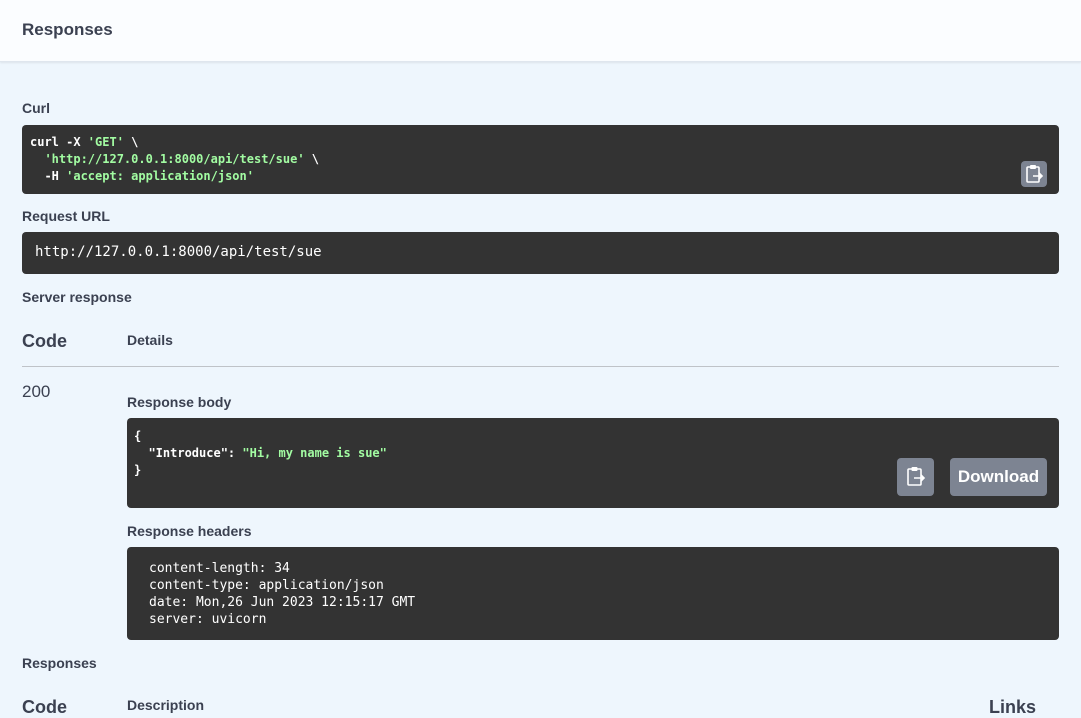  What do you see at coordinates (37, 159) in the screenshot?
I see `curl-indent` at bounding box center [37, 159].